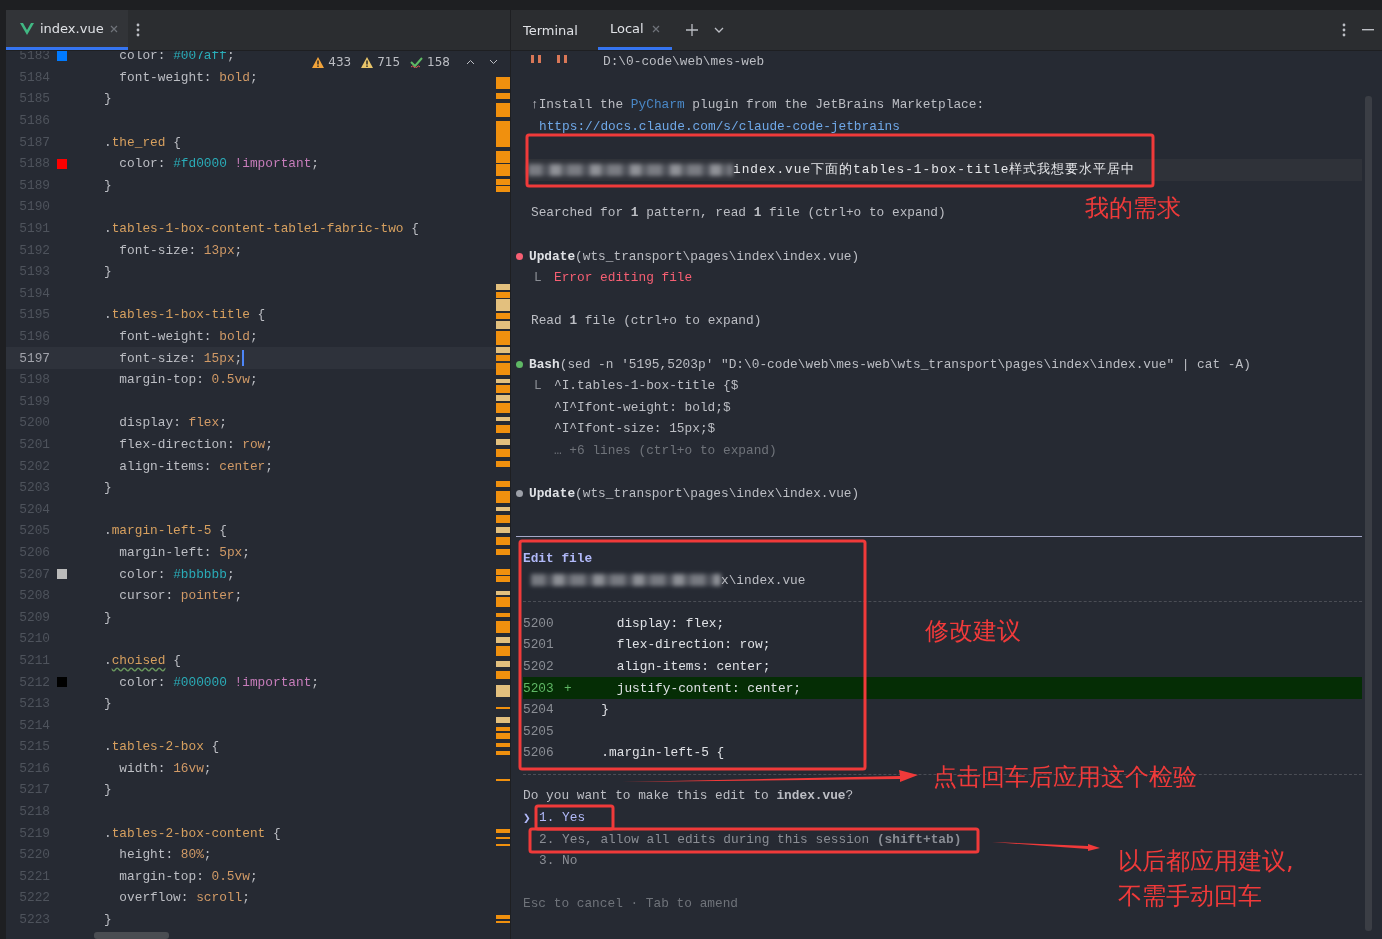 This screenshot has width=1382, height=939. Describe the element at coordinates (646, 321) in the screenshot. I see `info-text: Read 1 file (ctrl+o to expand)` at that location.